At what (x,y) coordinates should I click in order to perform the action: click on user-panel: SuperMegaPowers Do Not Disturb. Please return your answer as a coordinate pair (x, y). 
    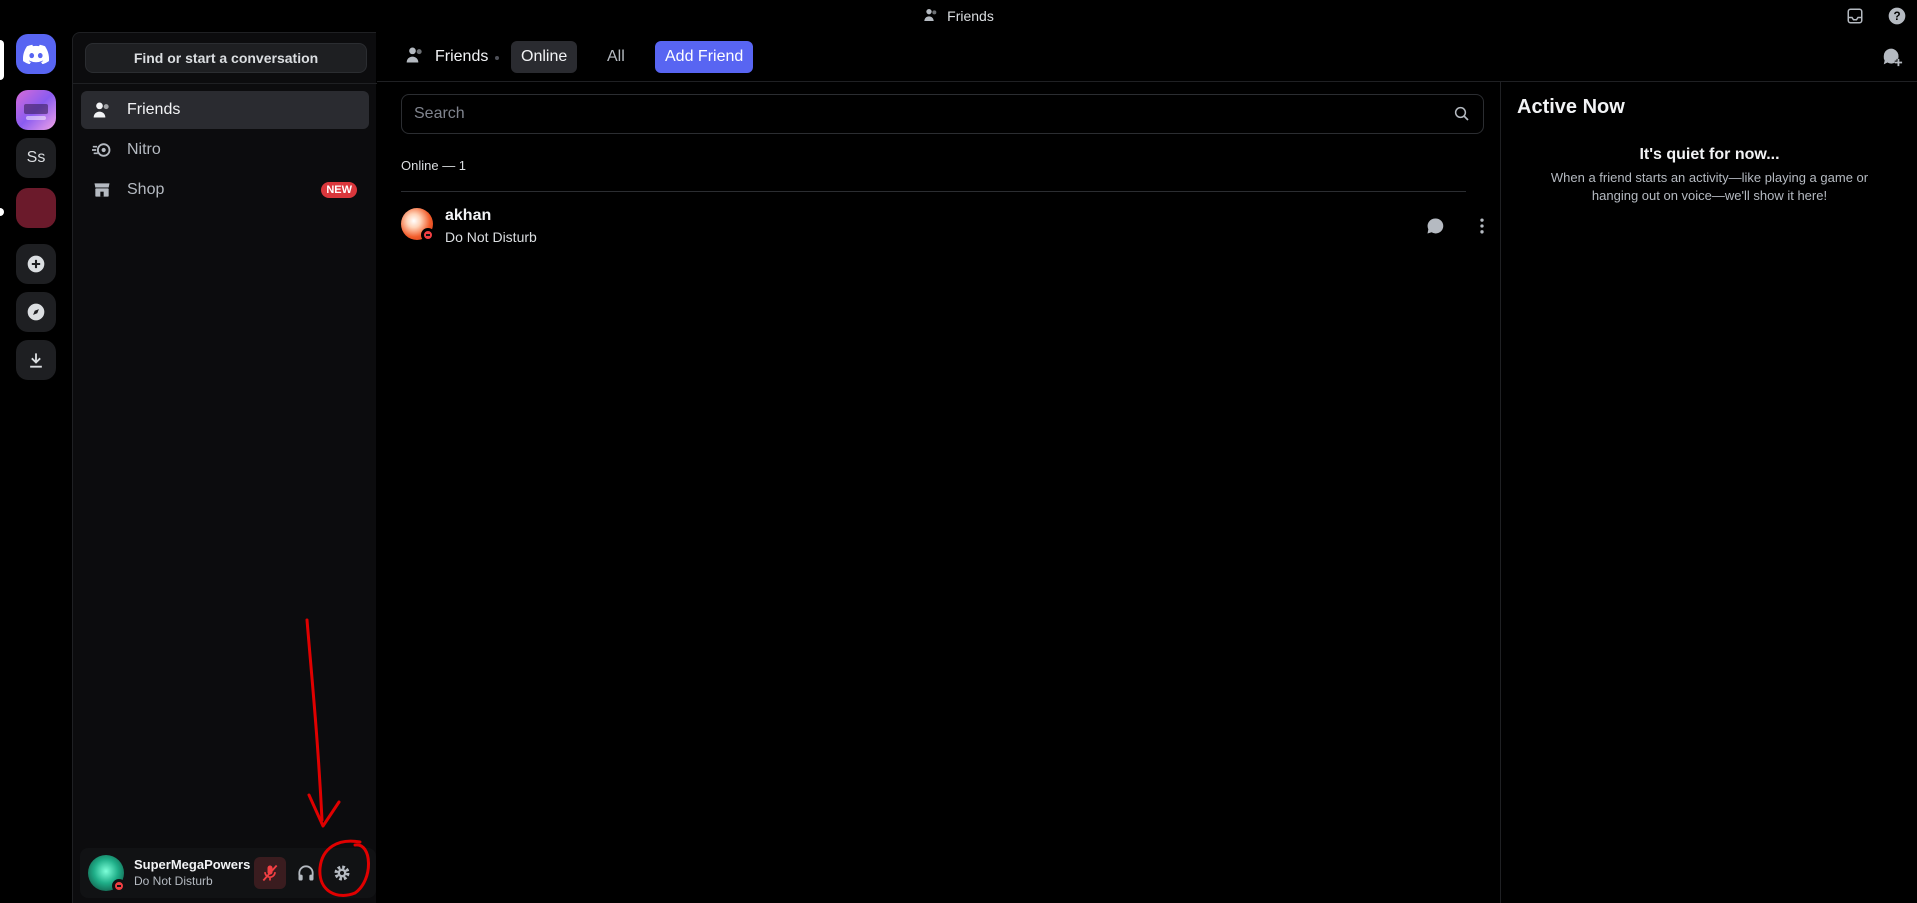
    Looking at the image, I should click on (228, 873).